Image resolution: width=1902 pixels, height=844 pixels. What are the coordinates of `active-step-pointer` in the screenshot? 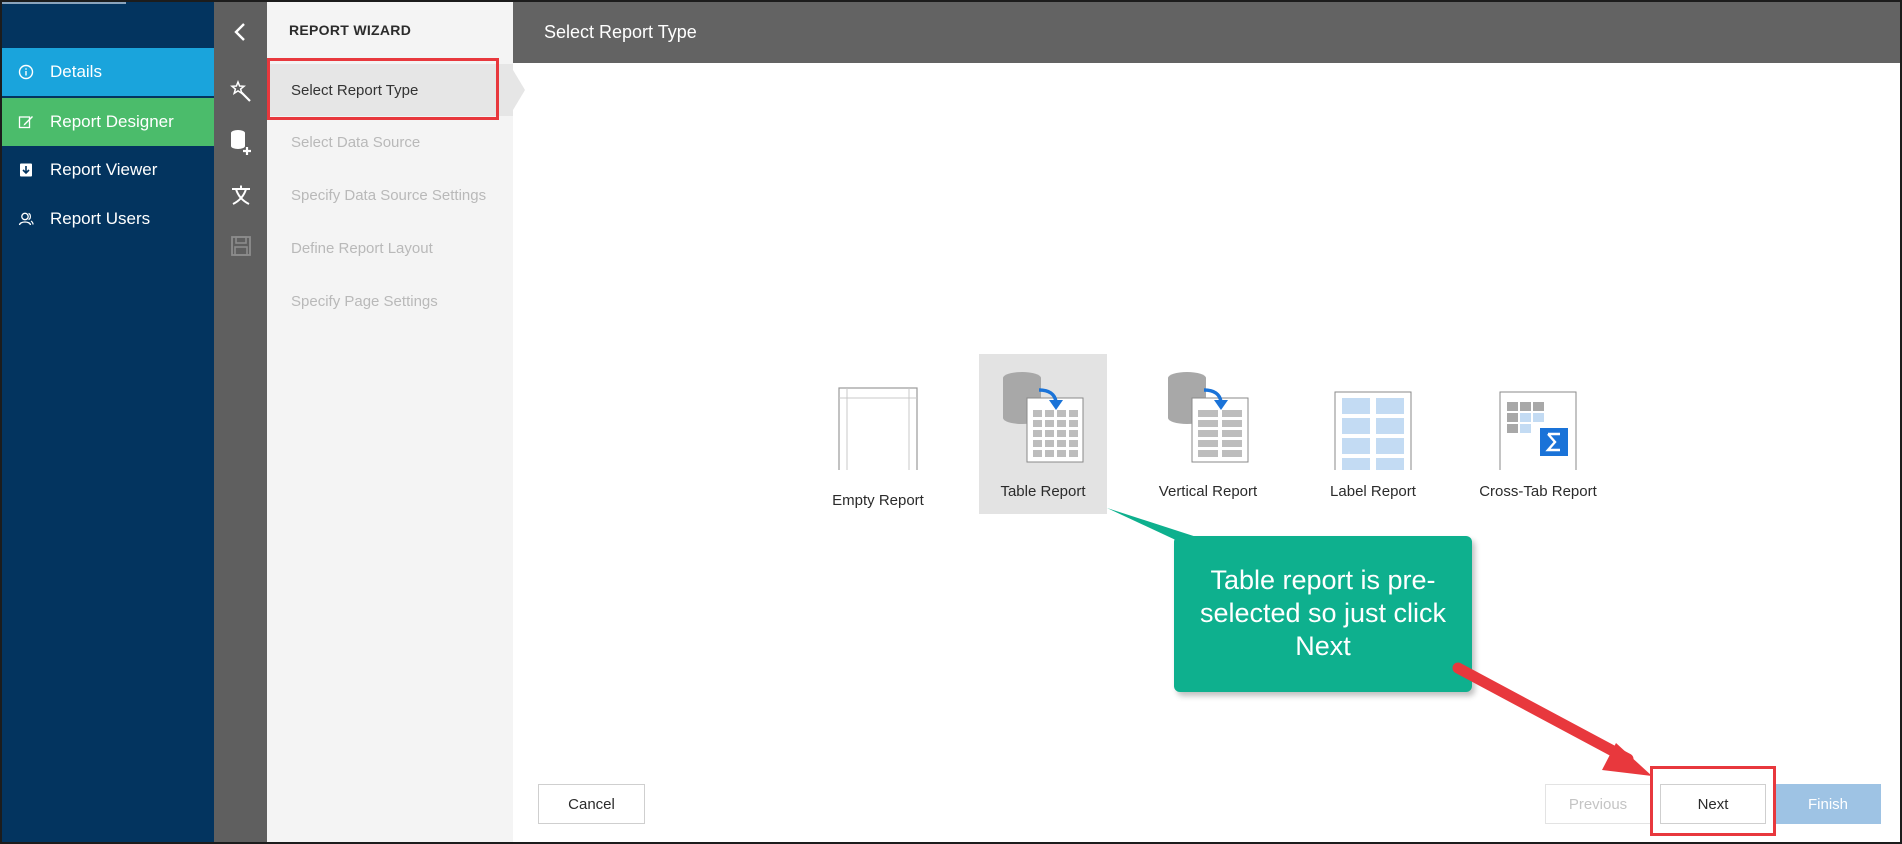 It's located at (519, 90).